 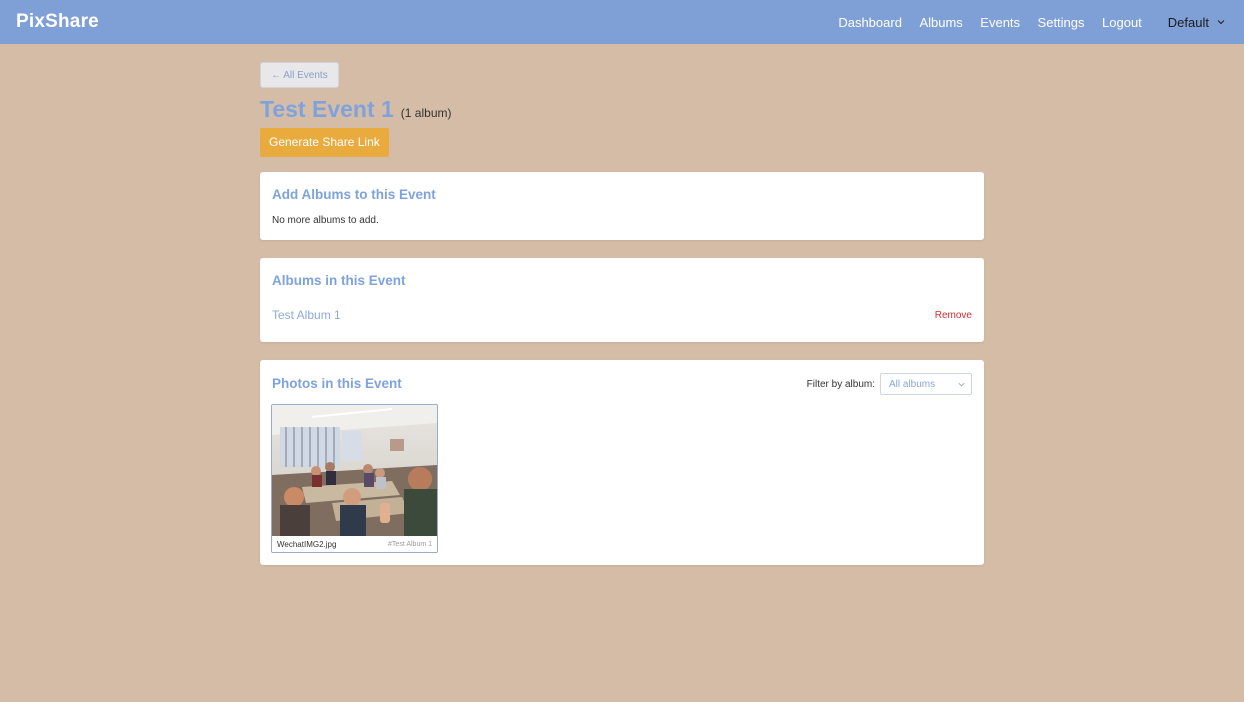 I want to click on photos-title: Photos in this Event, so click(x=337, y=383).